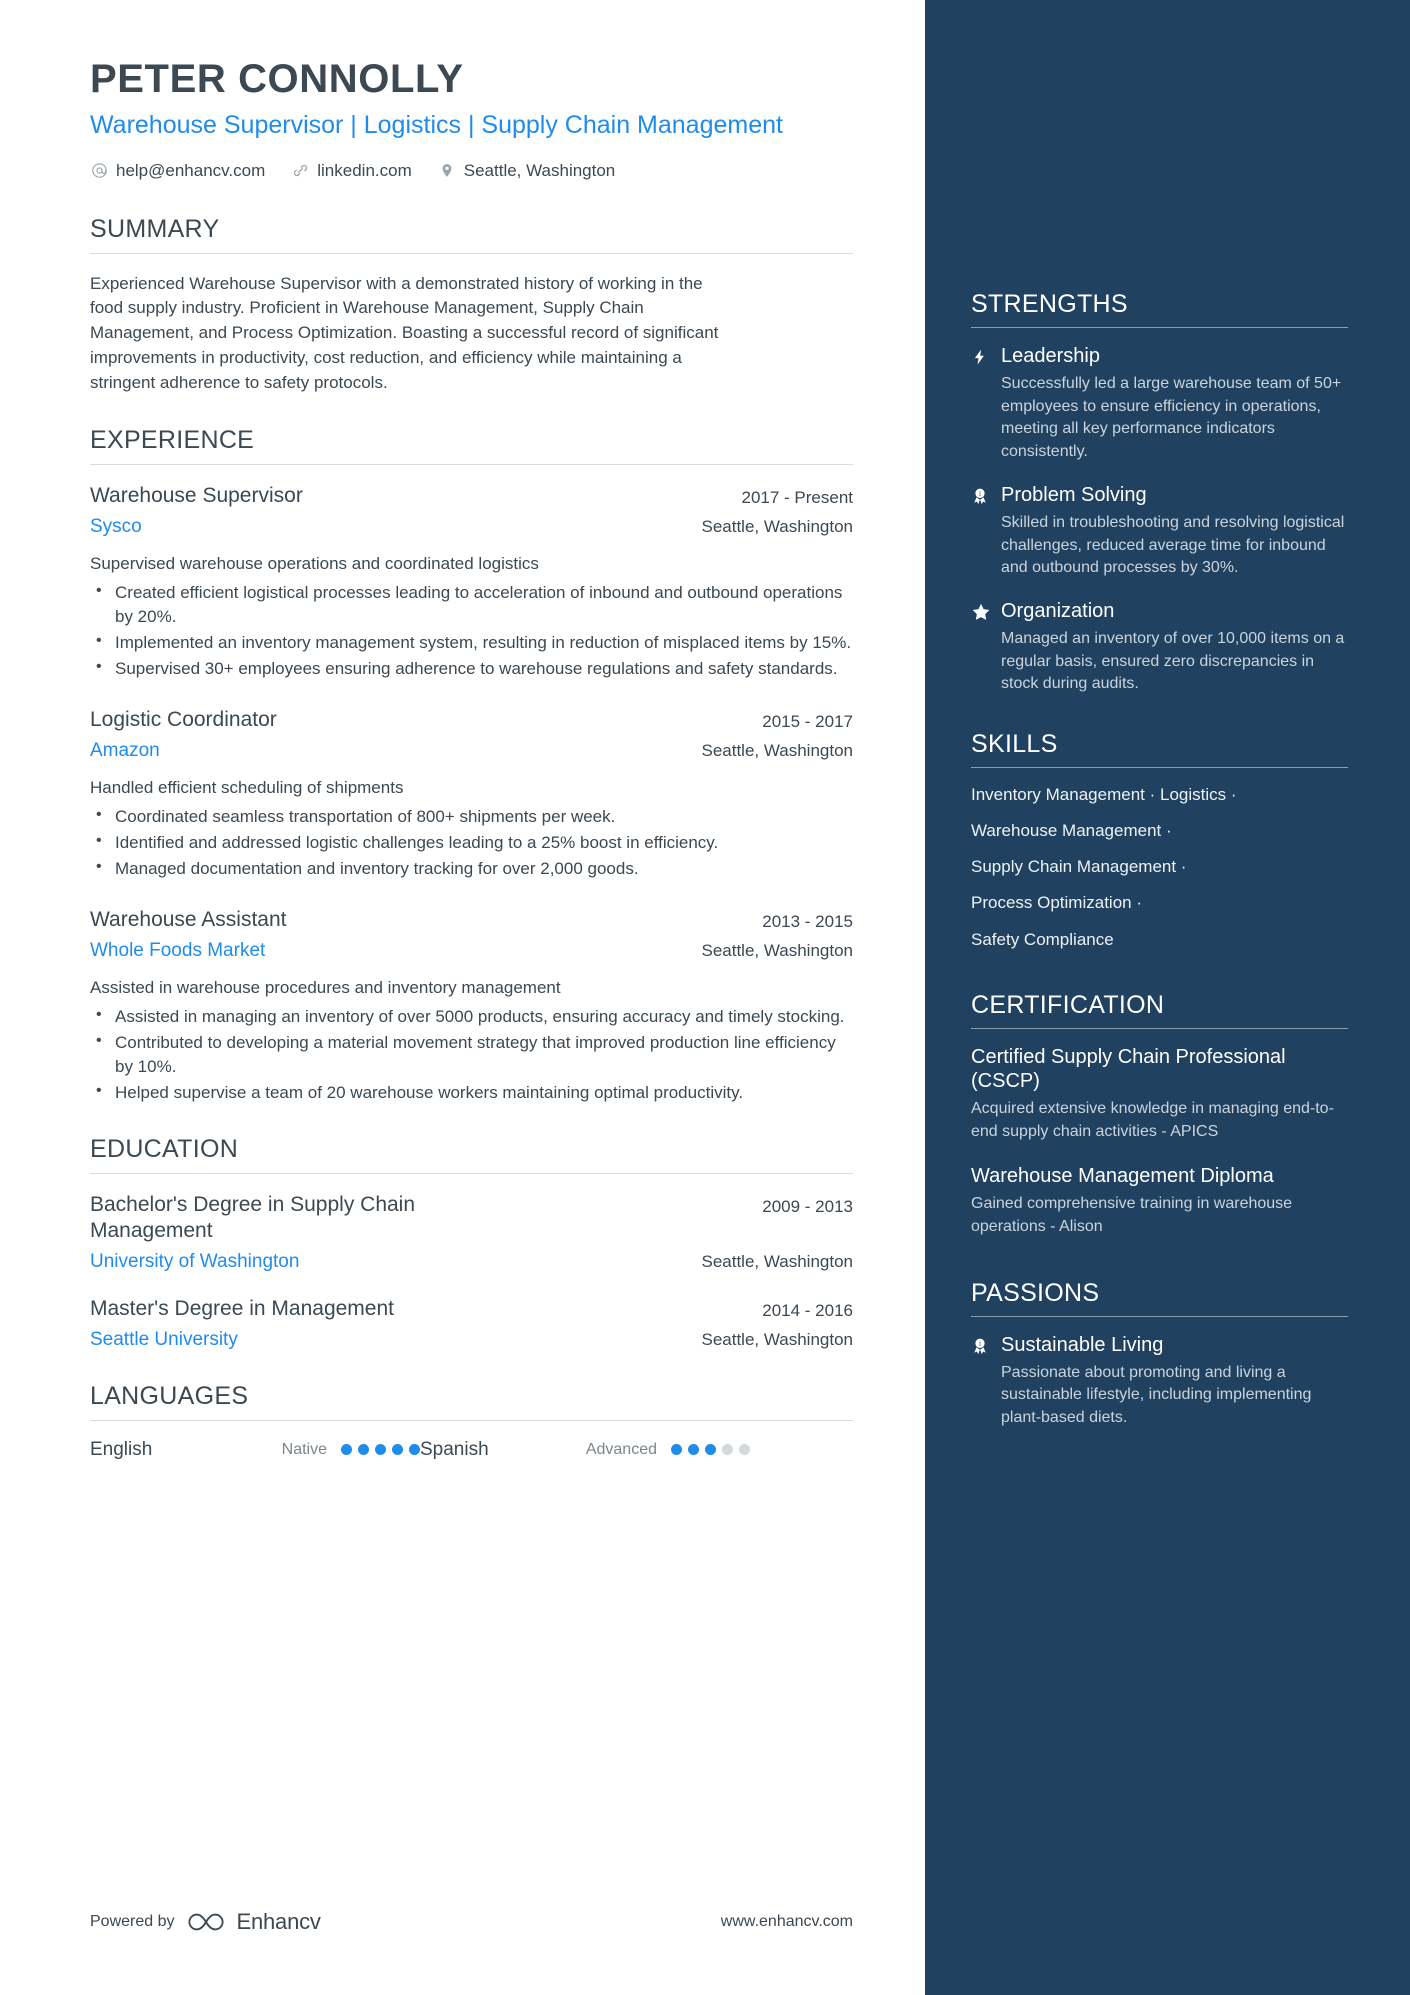 This screenshot has height=1995, width=1410. What do you see at coordinates (1074, 494) in the screenshot?
I see `strength-name: Problem Solving` at bounding box center [1074, 494].